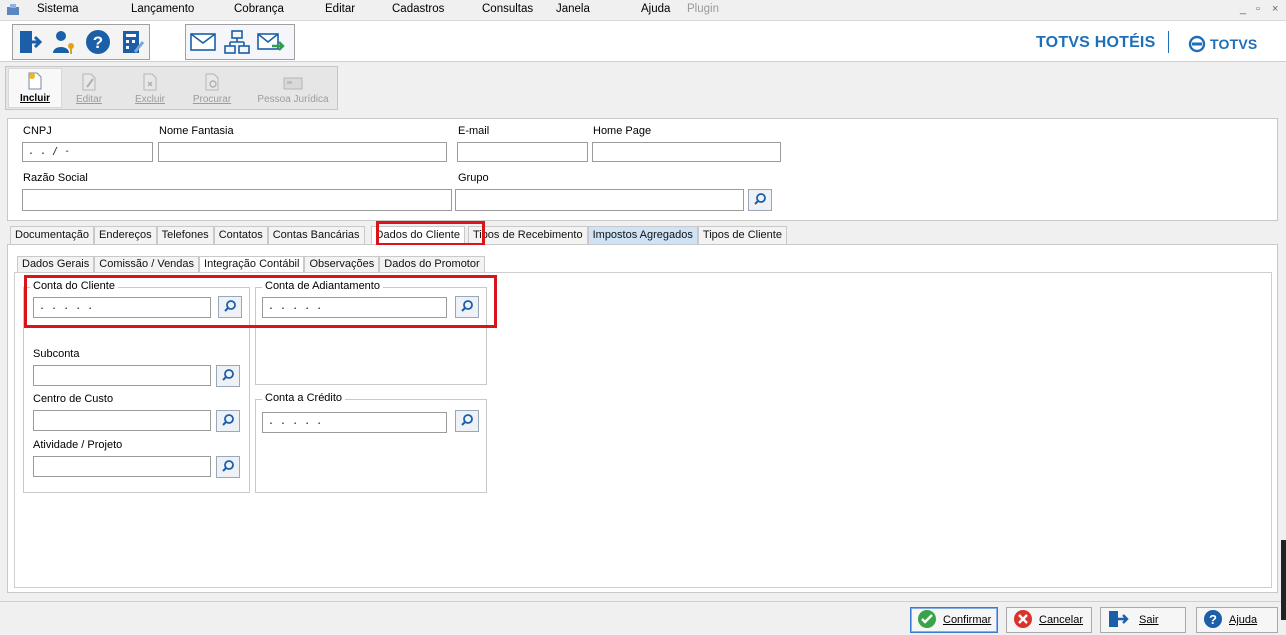 The width and height of the screenshot is (1286, 635). Describe the element at coordinates (1168, 42) in the screenshot. I see `brand-divider` at that location.